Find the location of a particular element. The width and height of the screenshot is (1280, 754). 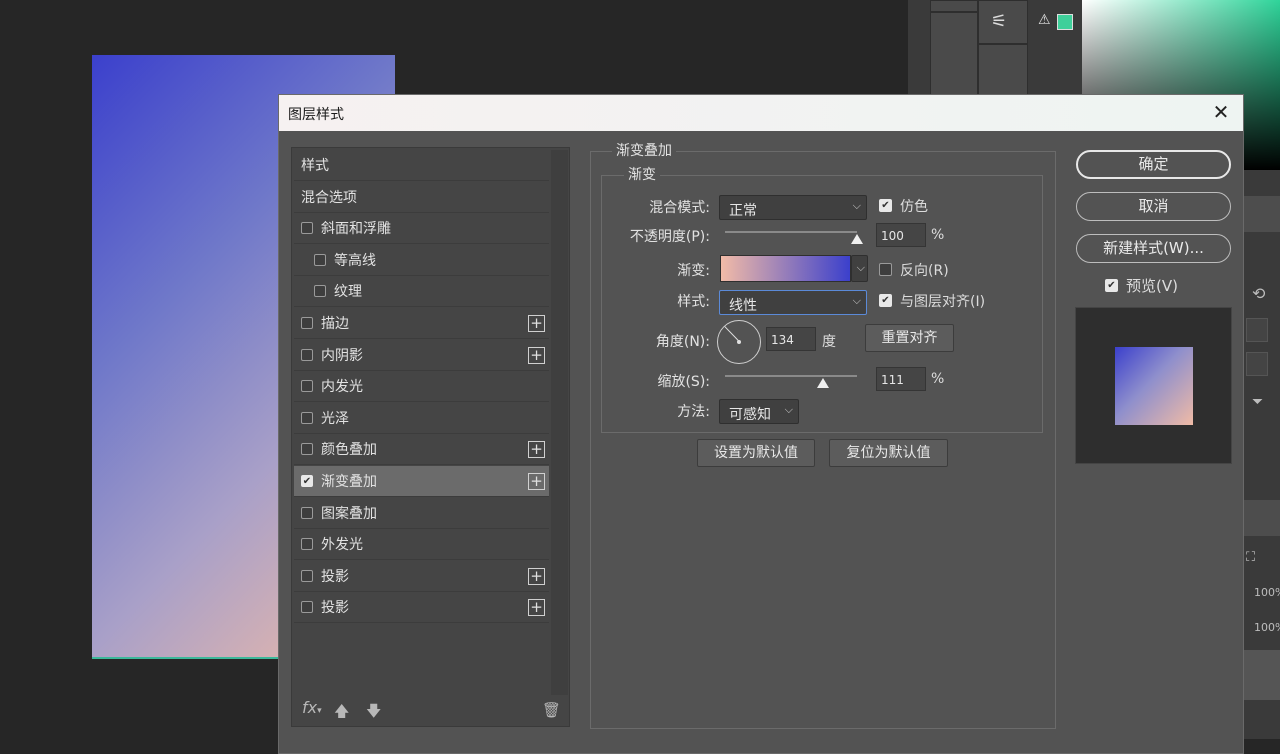

style-list-item: 纹理 is located at coordinates (421, 292).